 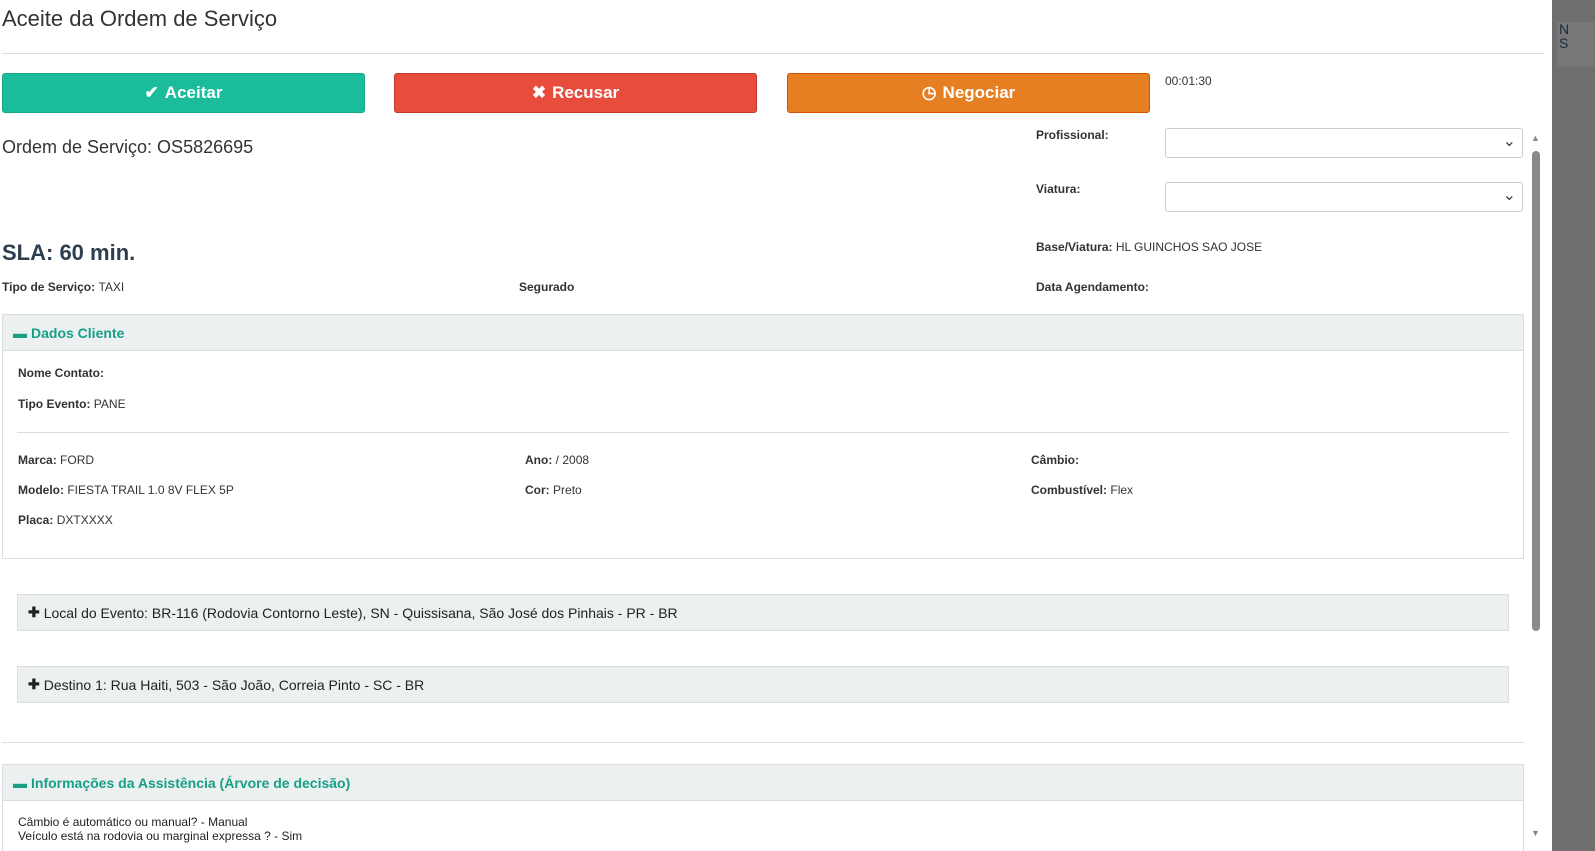 I want to click on combustivel: Combustível: Flex, so click(x=1082, y=490).